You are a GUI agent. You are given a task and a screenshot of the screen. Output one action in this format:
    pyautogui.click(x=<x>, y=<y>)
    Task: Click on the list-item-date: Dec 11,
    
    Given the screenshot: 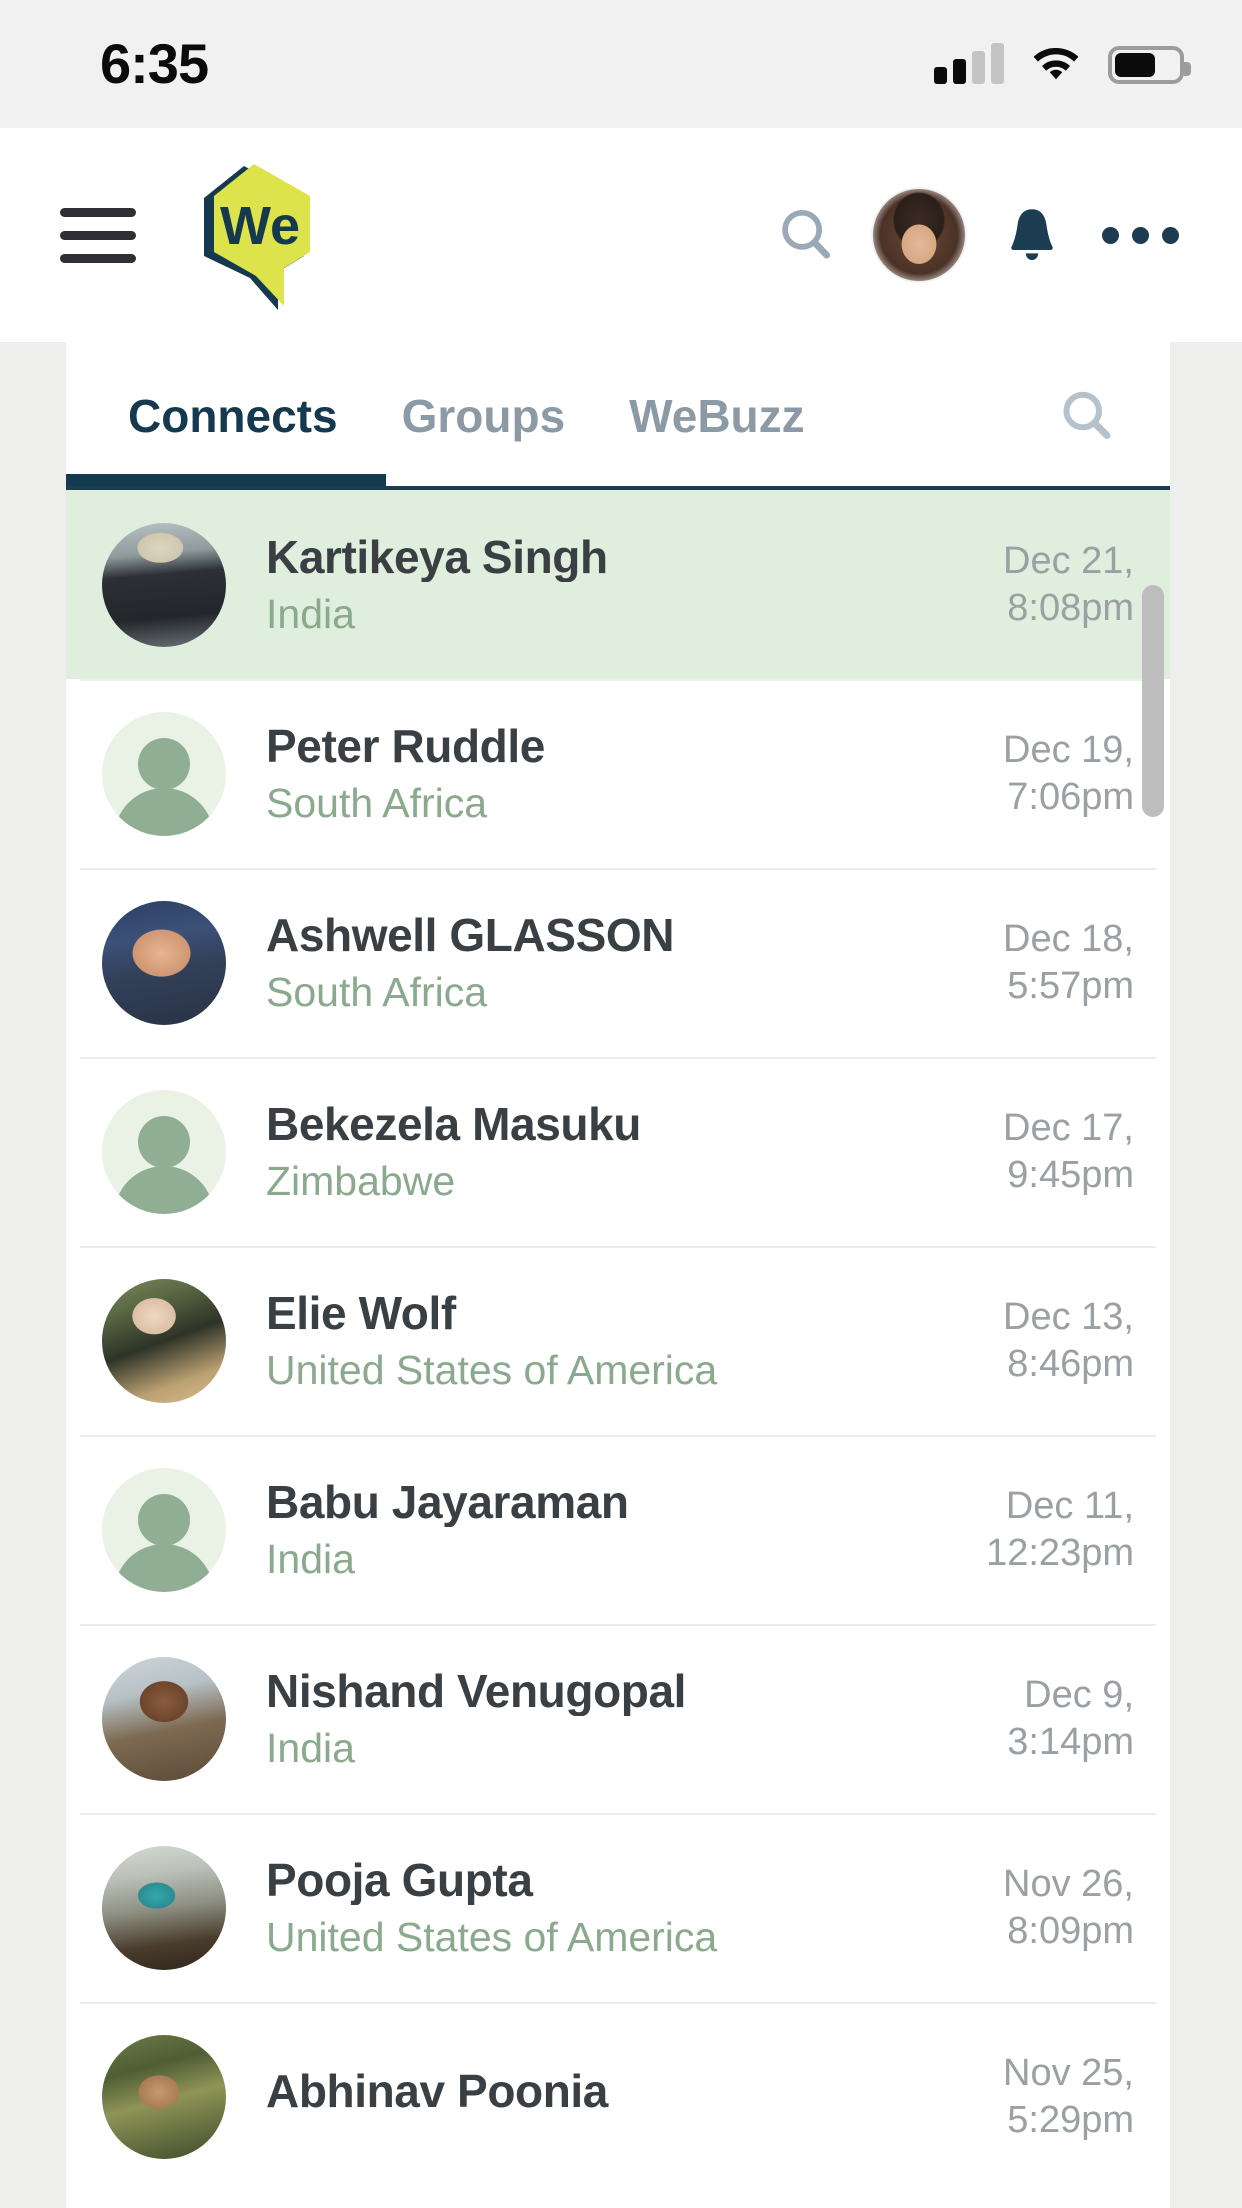 What is the action you would take?
    pyautogui.click(x=1069, y=1506)
    